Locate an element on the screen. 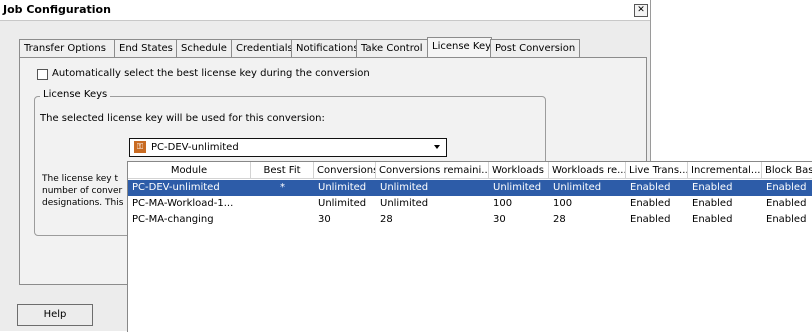 Image resolution: width=812 pixels, height=332 pixels. description-line: number of conver is located at coordinates (82, 191).